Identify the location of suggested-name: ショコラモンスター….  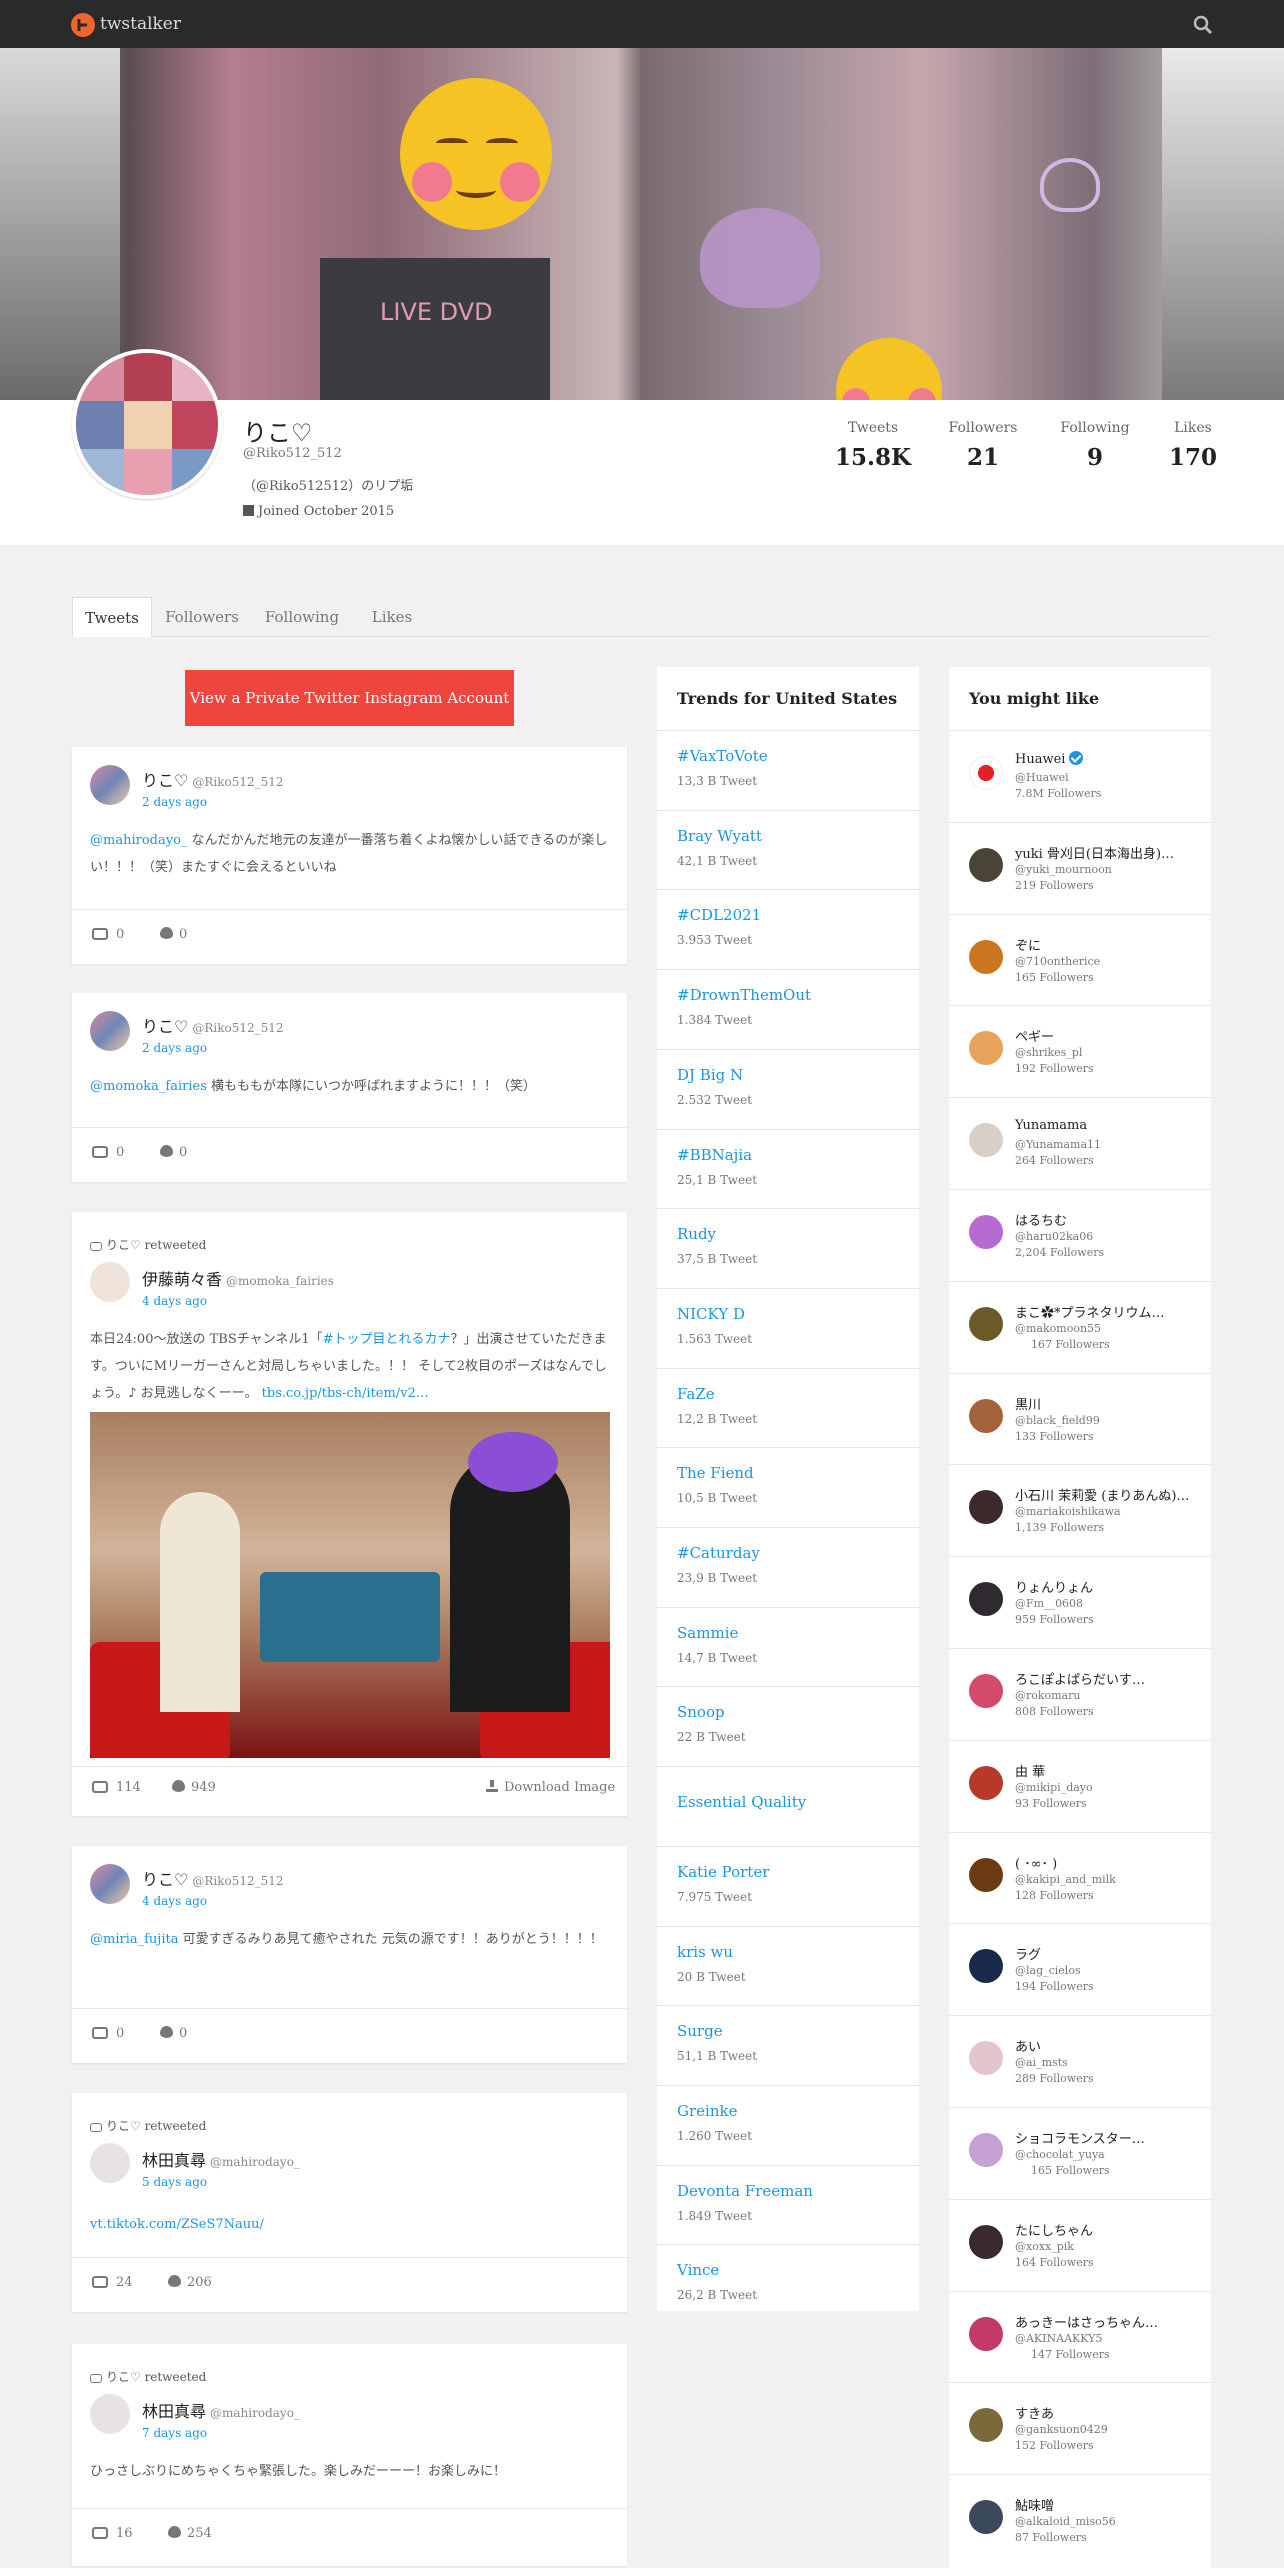
(1080, 2137).